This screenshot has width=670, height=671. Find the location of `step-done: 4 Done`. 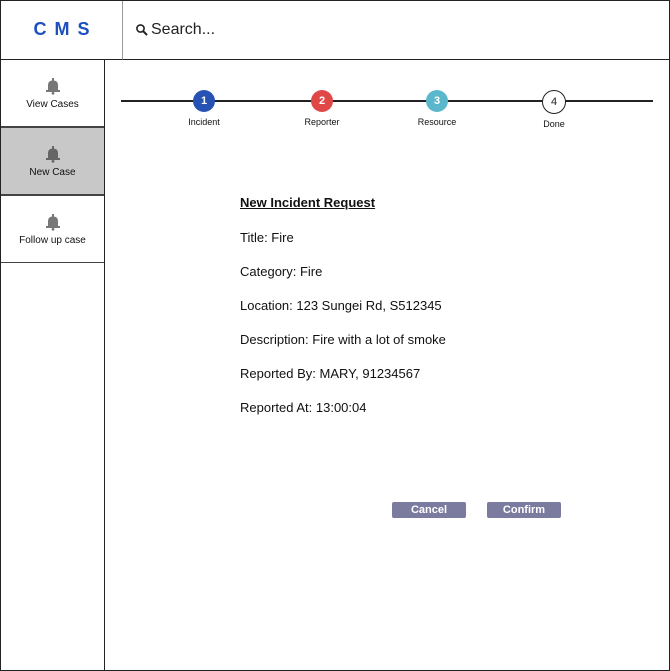

step-done: 4 Done is located at coordinates (554, 109).